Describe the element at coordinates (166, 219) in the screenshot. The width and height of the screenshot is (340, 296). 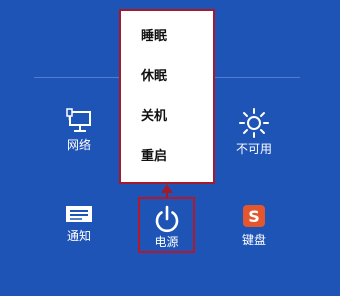
I see `power-icon` at that location.